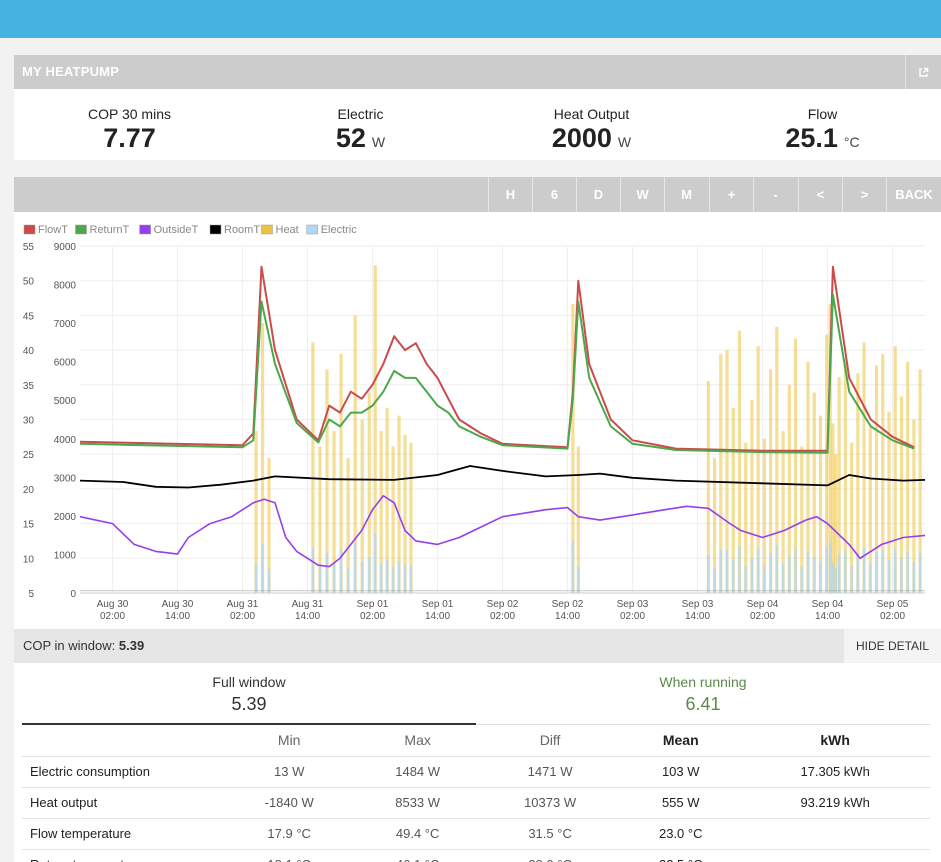  What do you see at coordinates (703, 682) in the screenshot?
I see `tab-label: When running` at bounding box center [703, 682].